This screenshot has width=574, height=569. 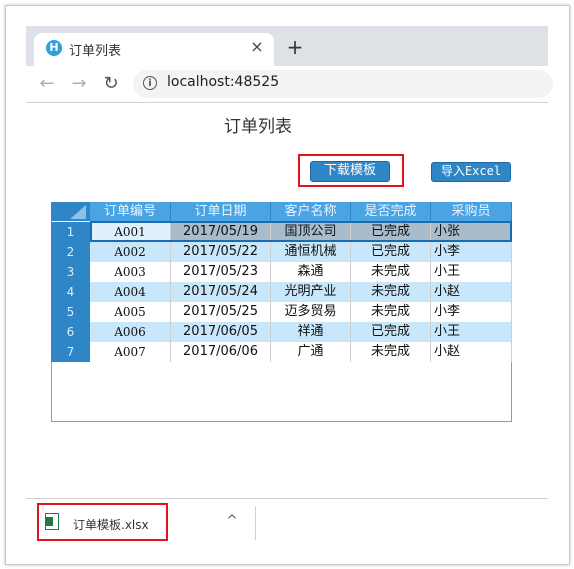 I want to click on tab-title: 订单列表, so click(x=95, y=51).